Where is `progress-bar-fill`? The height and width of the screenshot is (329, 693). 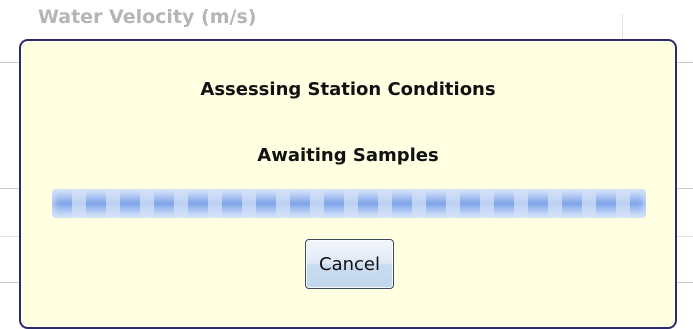
progress-bar-fill is located at coordinates (349, 203).